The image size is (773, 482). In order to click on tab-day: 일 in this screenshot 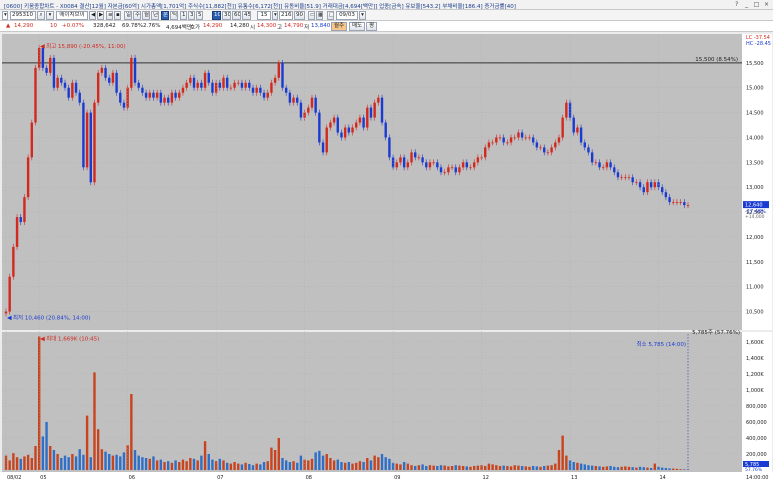, I will do `click(128, 15)`.